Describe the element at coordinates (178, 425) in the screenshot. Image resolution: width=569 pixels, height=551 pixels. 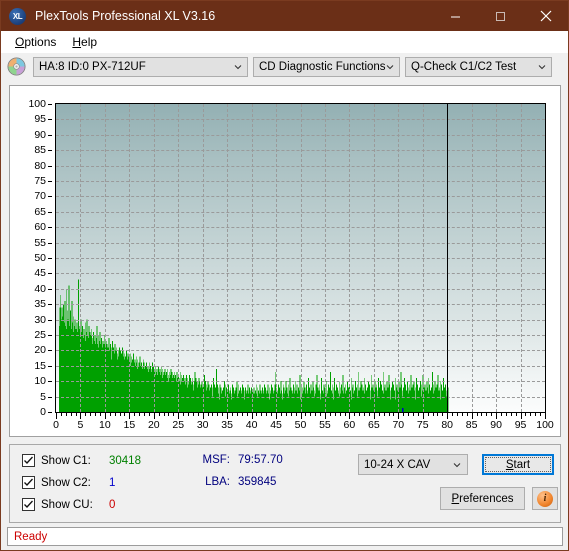
I see `x-axis-tick-label: 25` at that location.